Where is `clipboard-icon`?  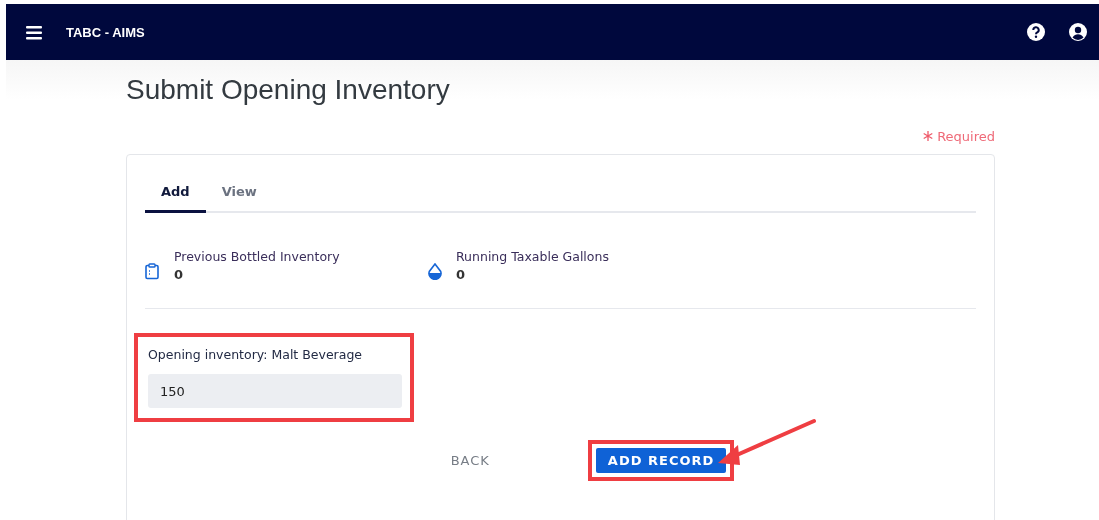
clipboard-icon is located at coordinates (152, 271).